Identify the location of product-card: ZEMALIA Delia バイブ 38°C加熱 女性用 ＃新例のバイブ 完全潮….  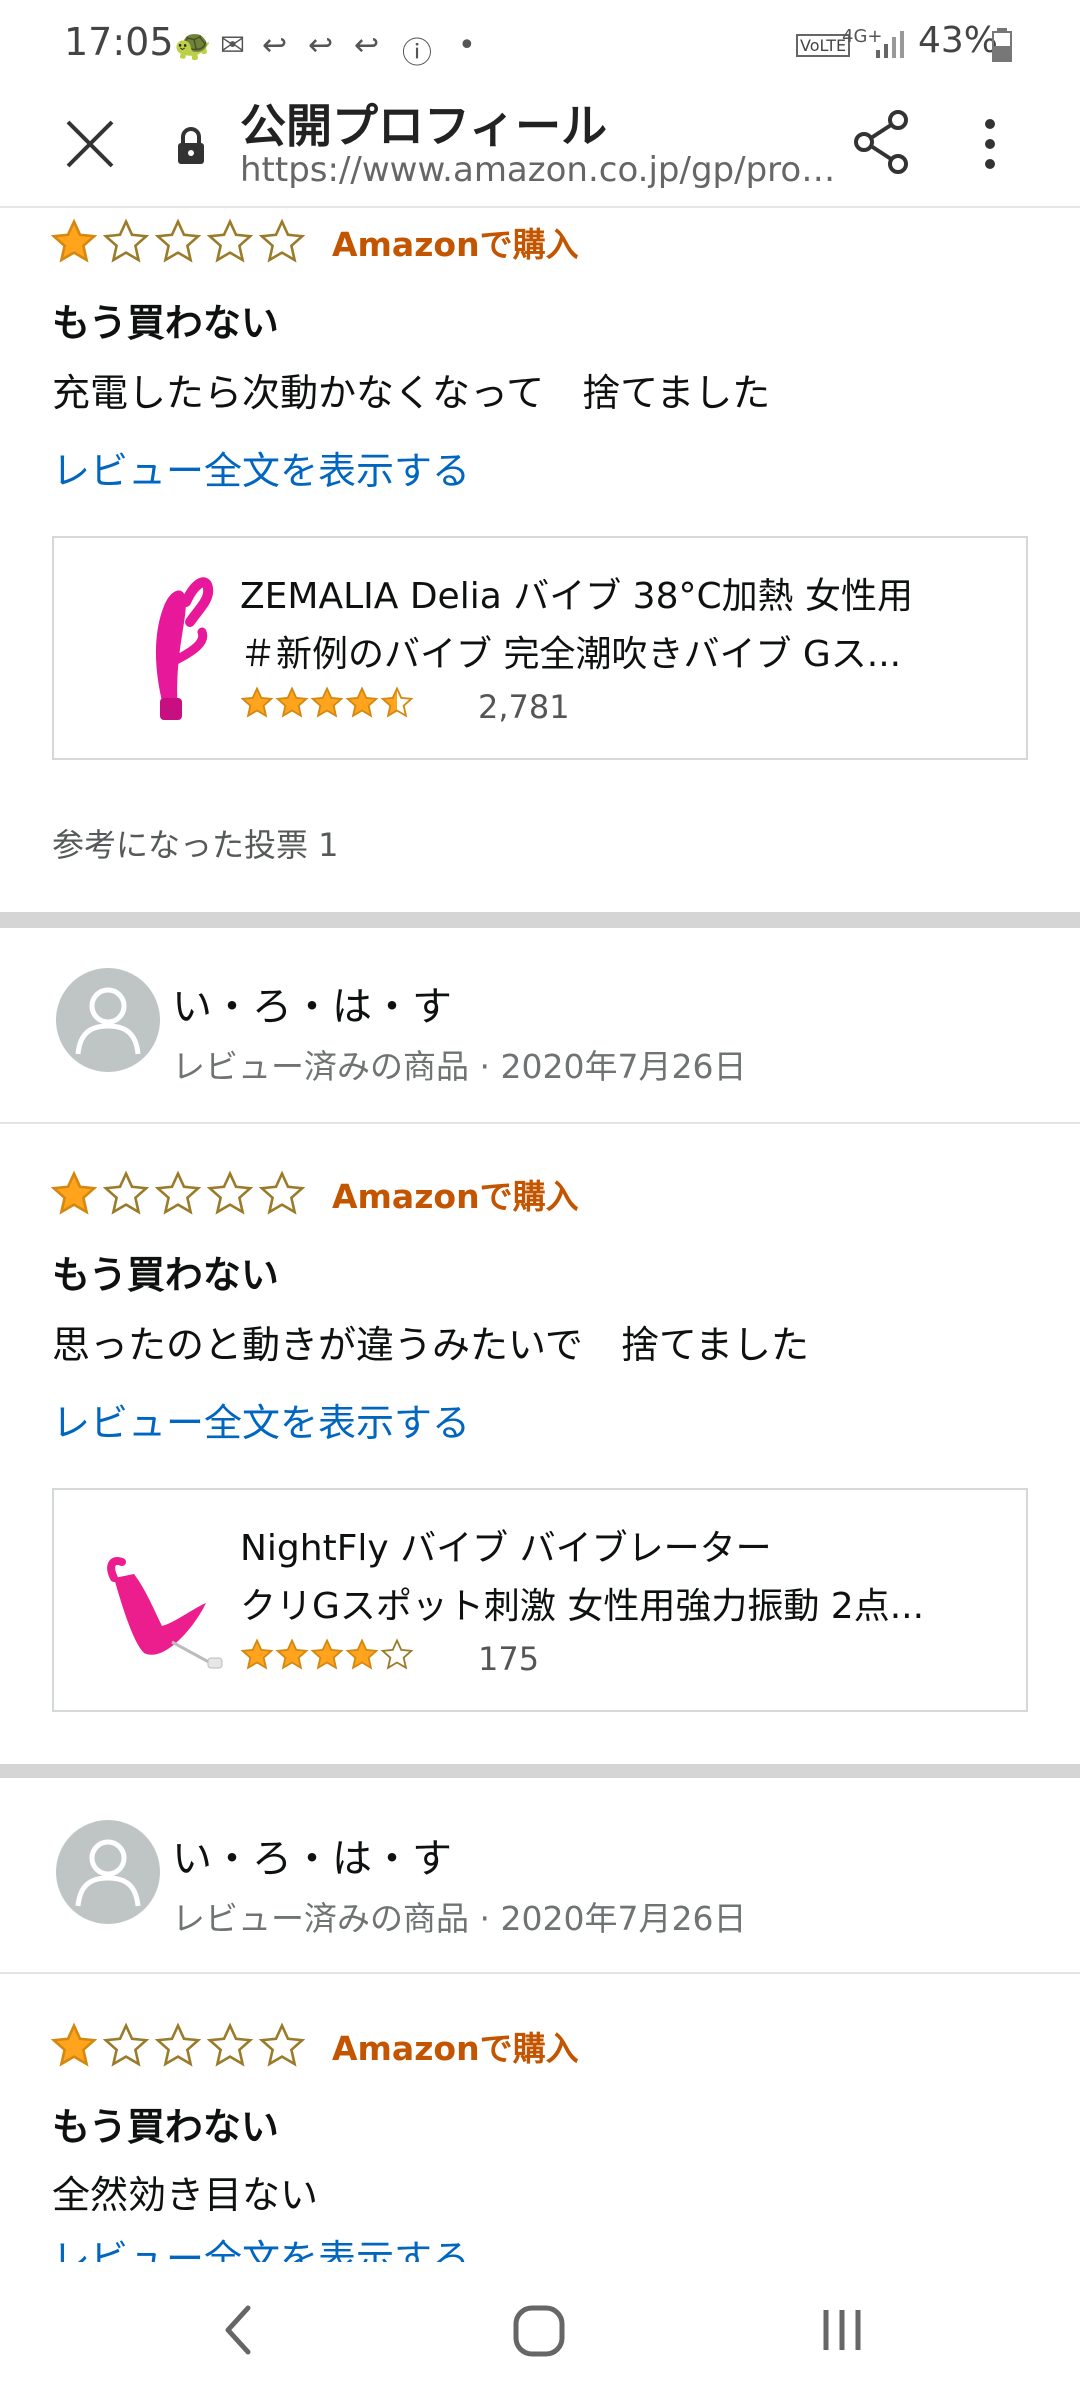
(540, 648).